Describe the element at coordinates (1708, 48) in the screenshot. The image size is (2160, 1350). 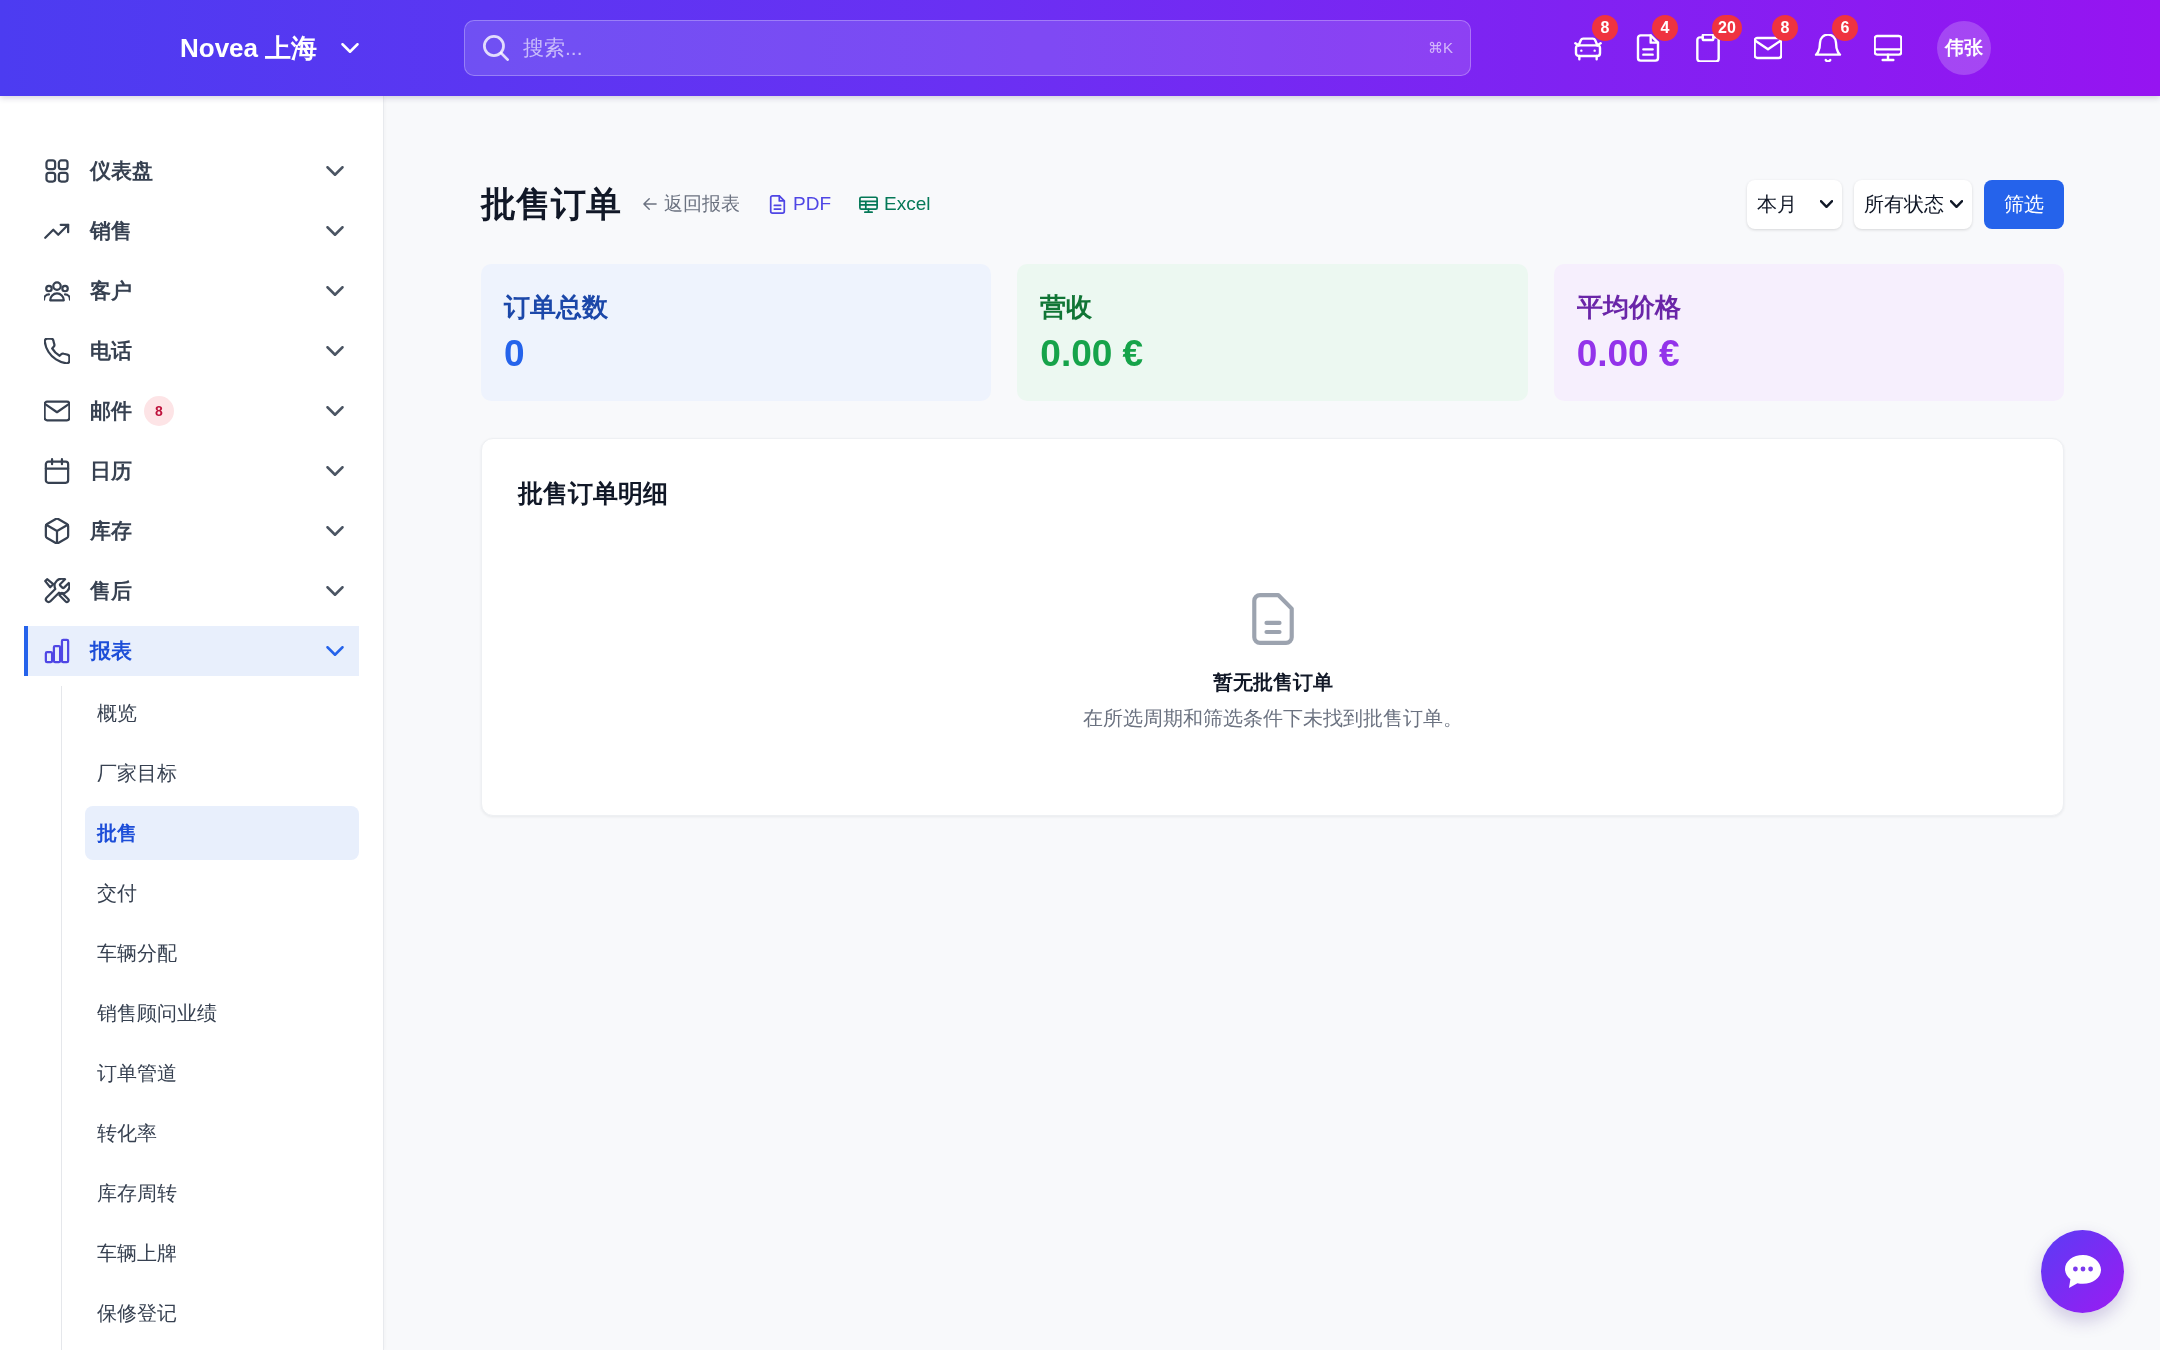
I see `clipboard-icon` at that location.